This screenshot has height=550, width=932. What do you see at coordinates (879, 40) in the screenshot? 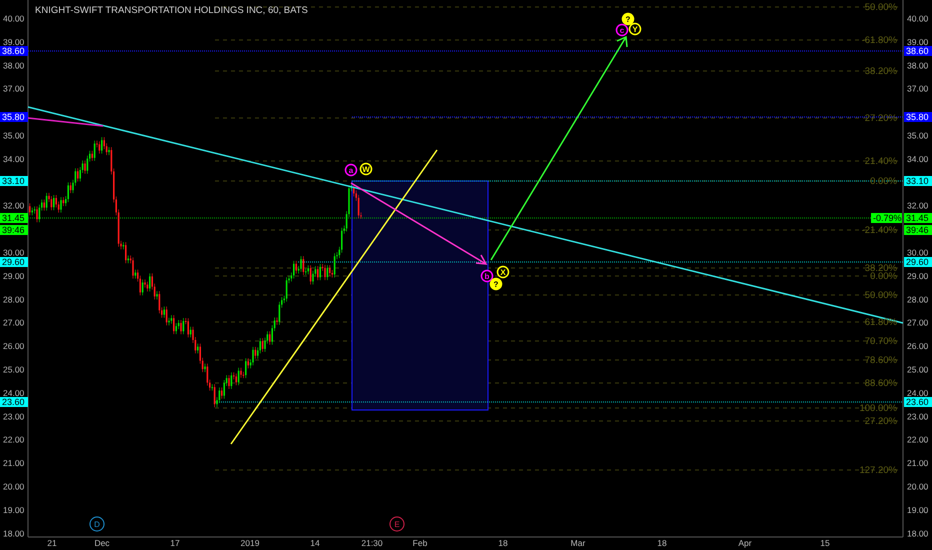
I see `fib-level-label: -61.80%` at bounding box center [879, 40].